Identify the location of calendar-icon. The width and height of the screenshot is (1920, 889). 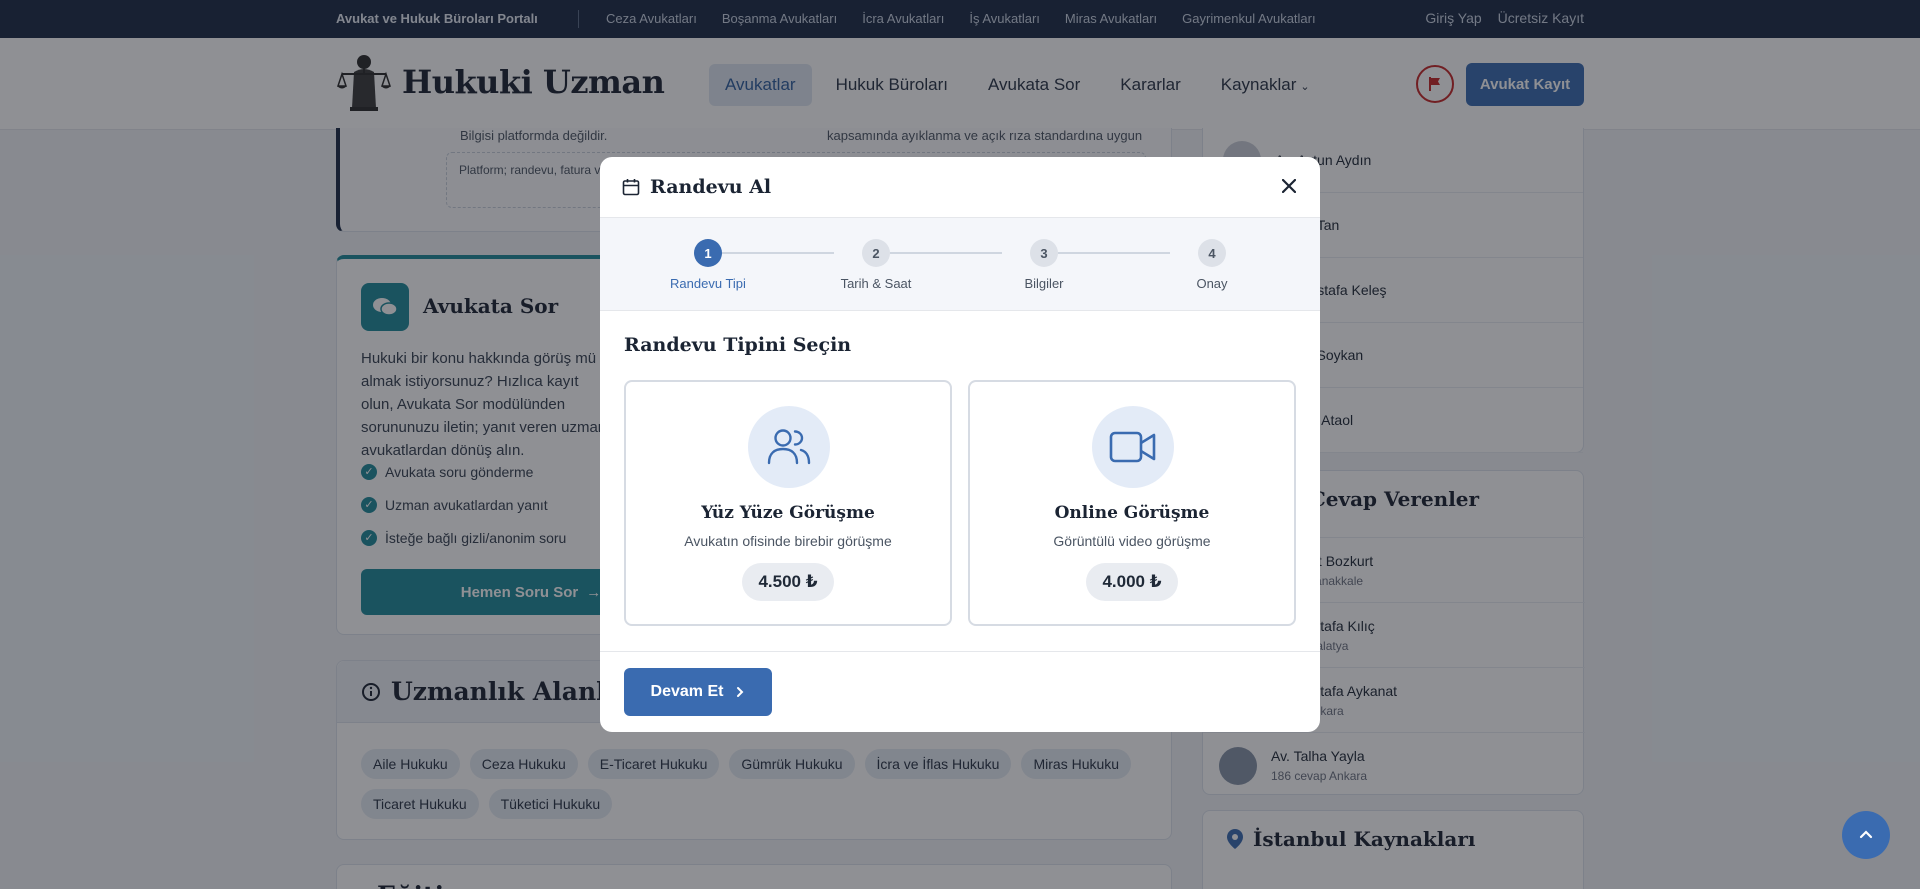
(631, 187).